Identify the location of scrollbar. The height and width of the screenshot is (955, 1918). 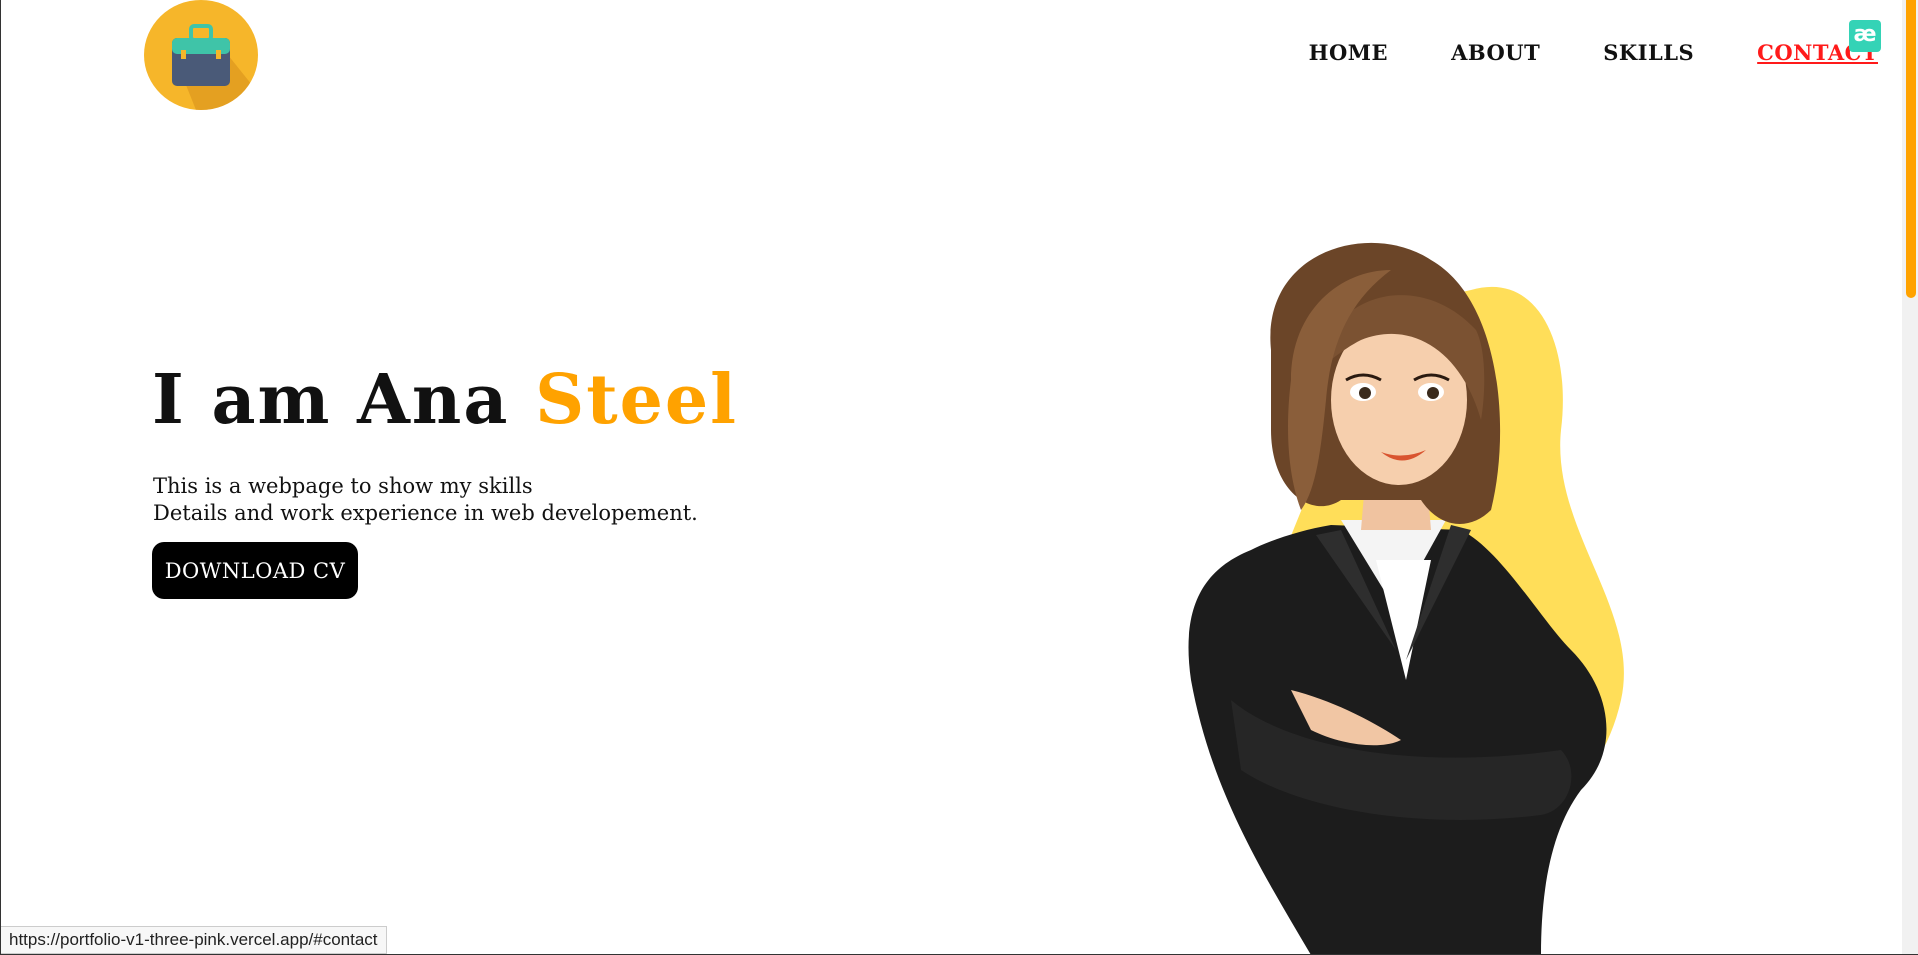
(1910, 477).